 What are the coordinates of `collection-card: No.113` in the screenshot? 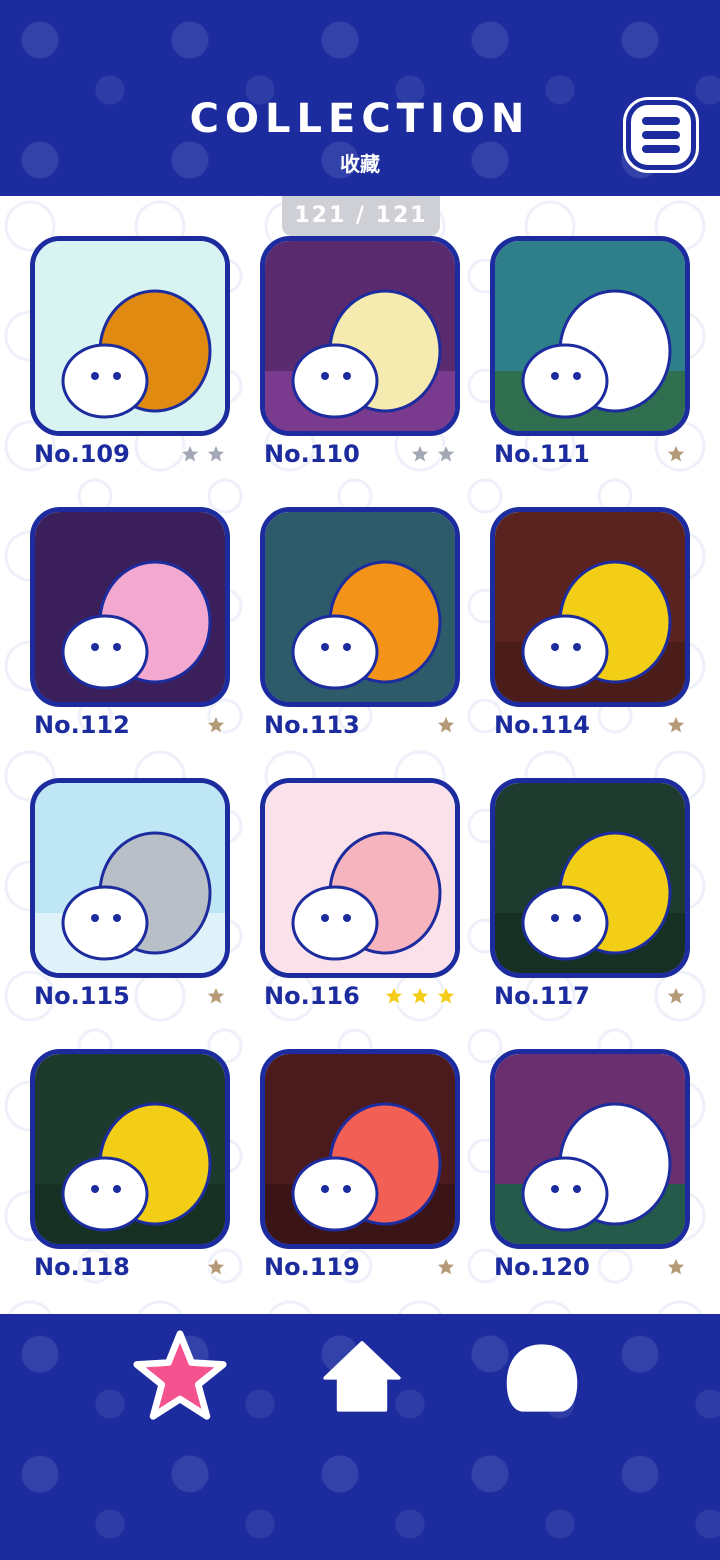 It's located at (360, 627).